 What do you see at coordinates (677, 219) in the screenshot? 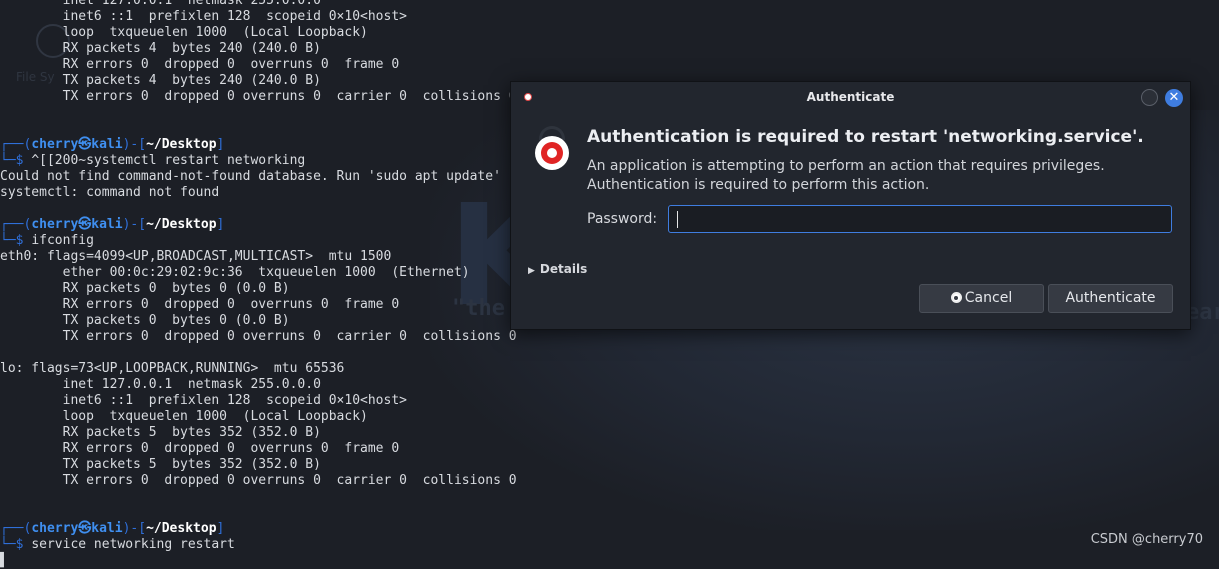
I see `text-caret` at bounding box center [677, 219].